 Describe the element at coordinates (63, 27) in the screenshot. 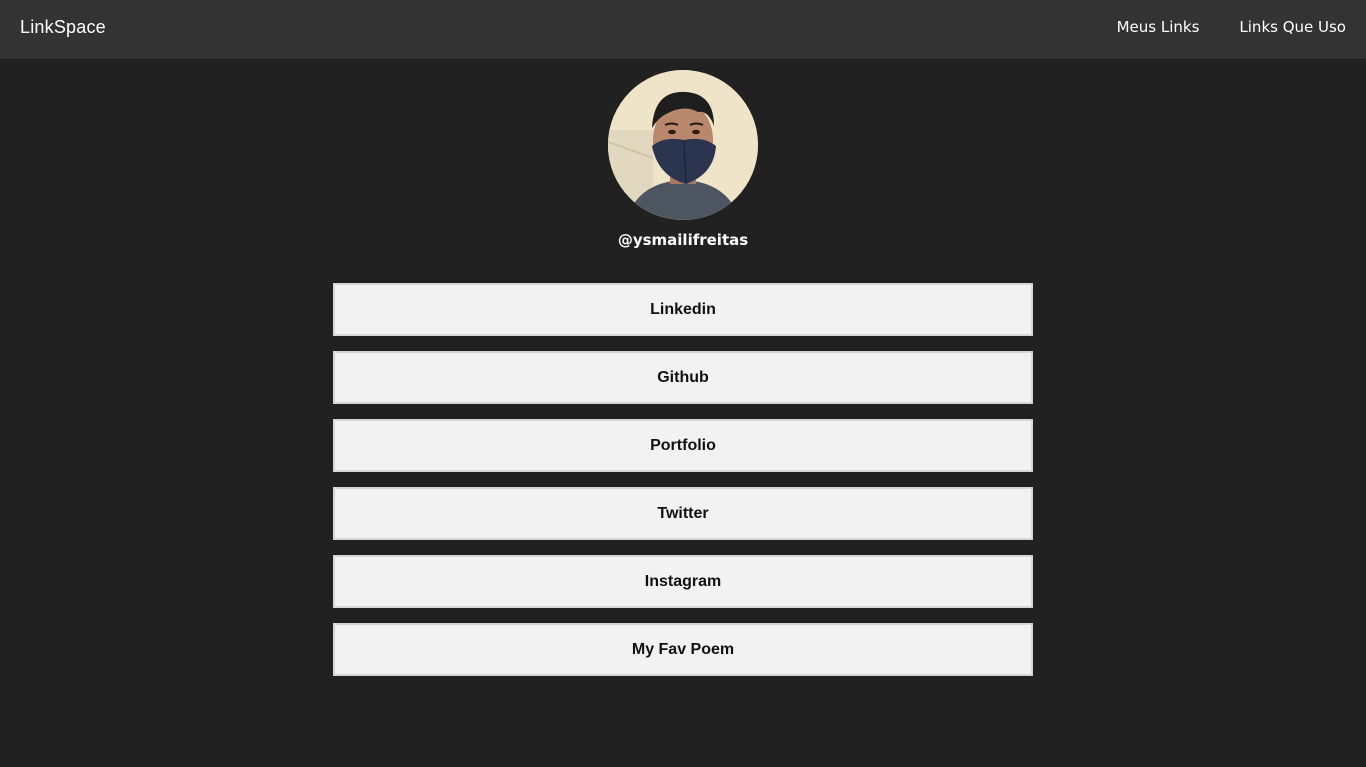

I see `brand-logo: LinkSpace` at that location.